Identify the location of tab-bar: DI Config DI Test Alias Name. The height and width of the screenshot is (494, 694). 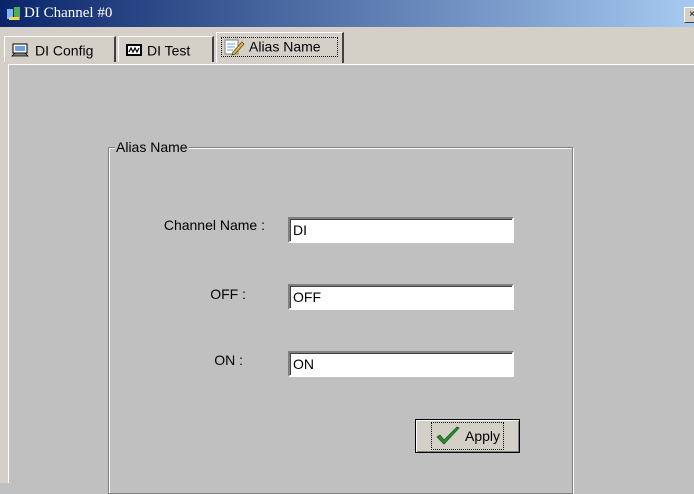
(347, 46).